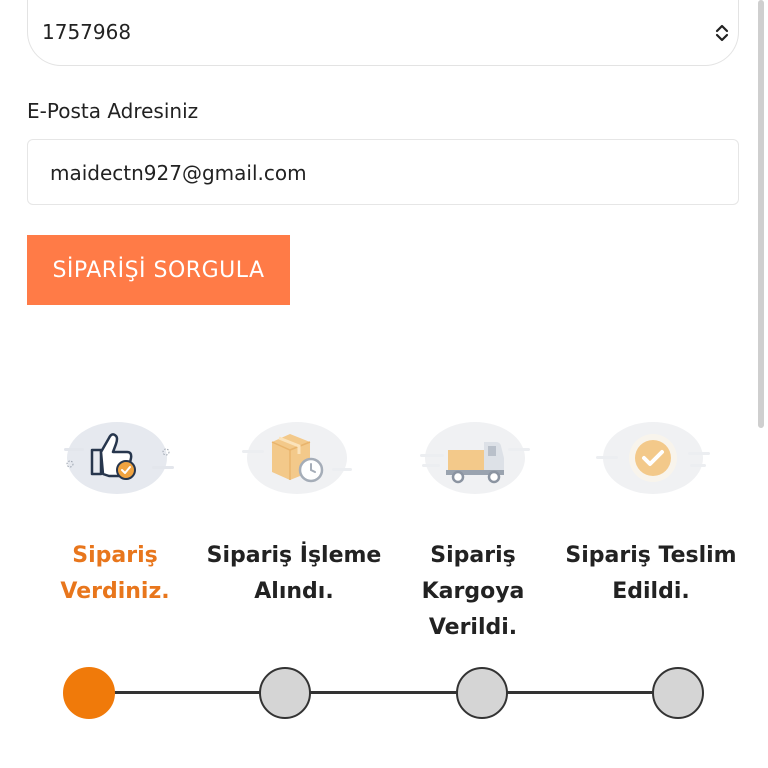 Image resolution: width=768 pixels, height=768 pixels. What do you see at coordinates (653, 458) in the screenshot?
I see `check-circle-icon` at bounding box center [653, 458].